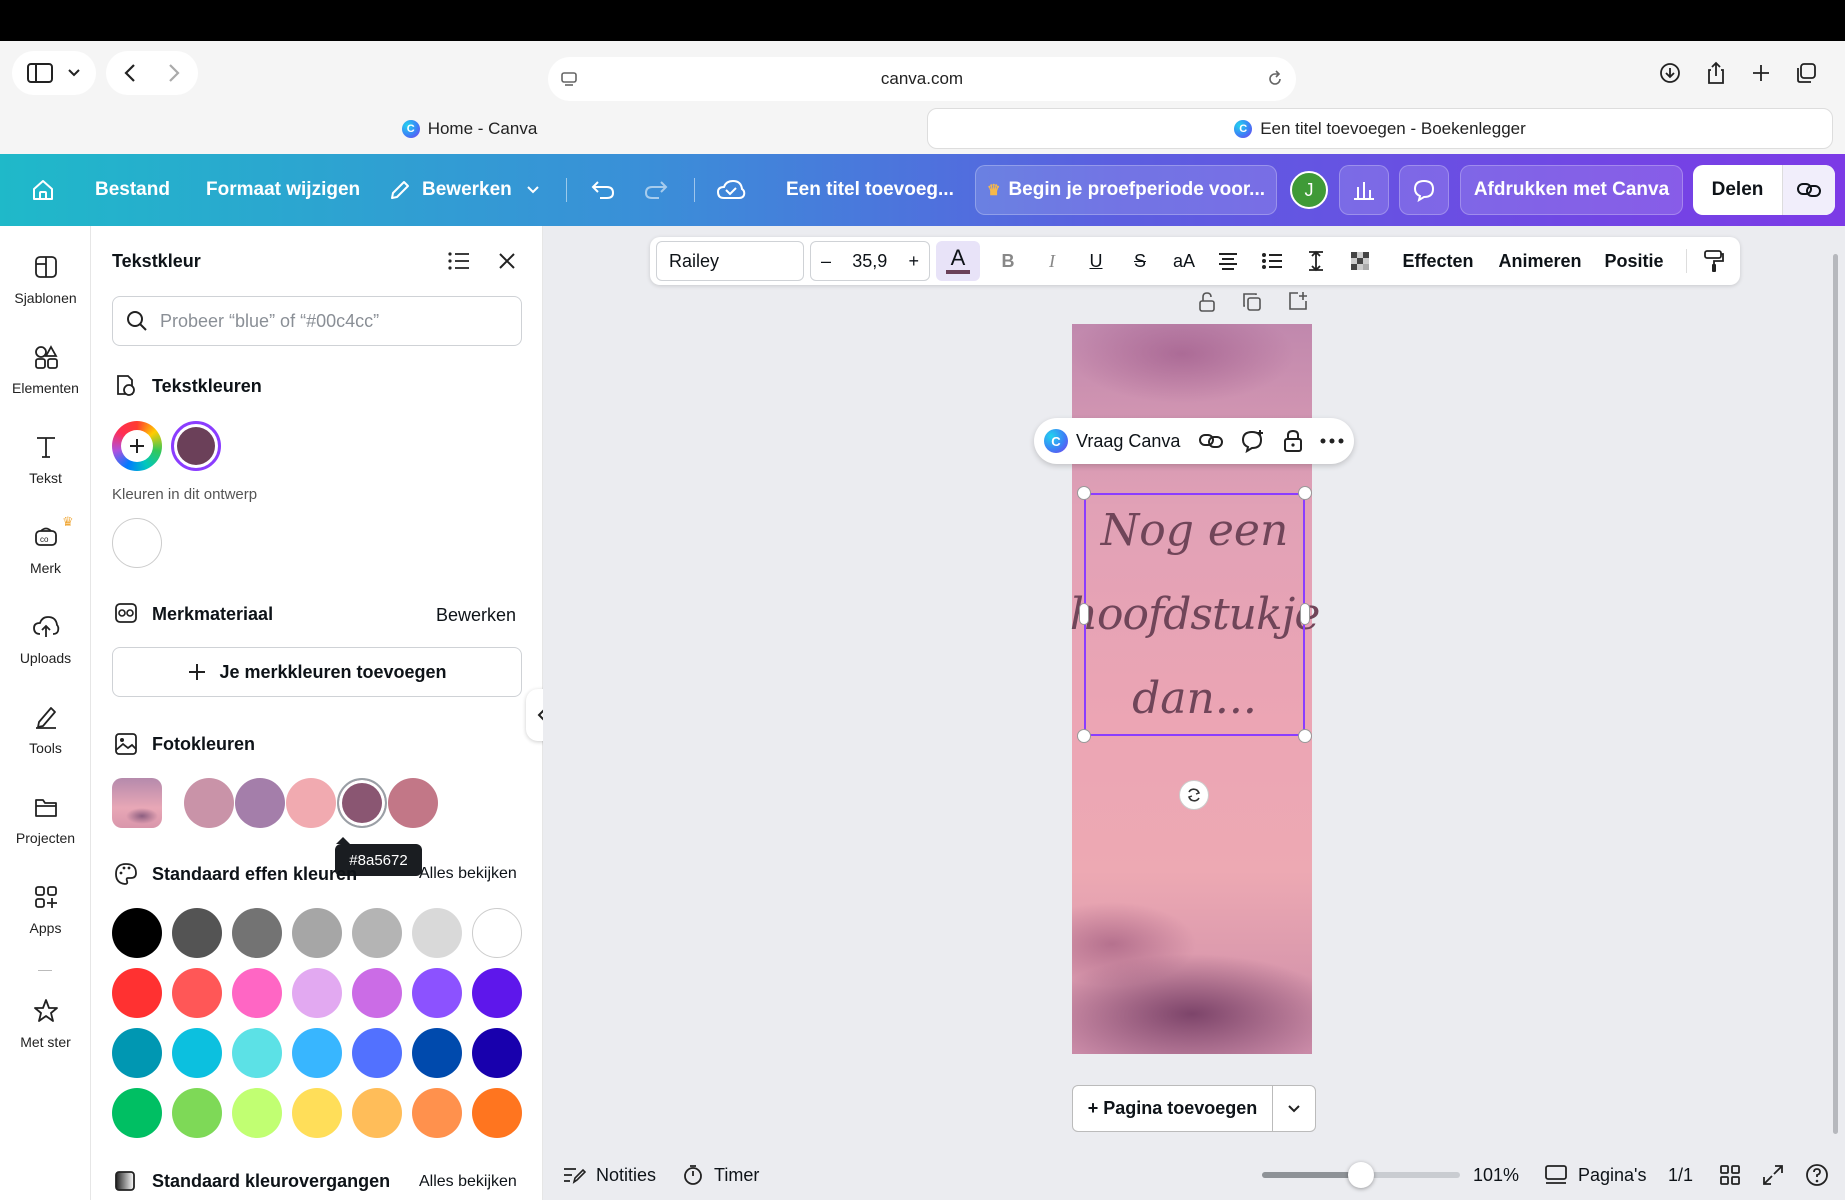 Image resolution: width=1845 pixels, height=1200 pixels. I want to click on grid-view-icon, so click(1730, 1175).